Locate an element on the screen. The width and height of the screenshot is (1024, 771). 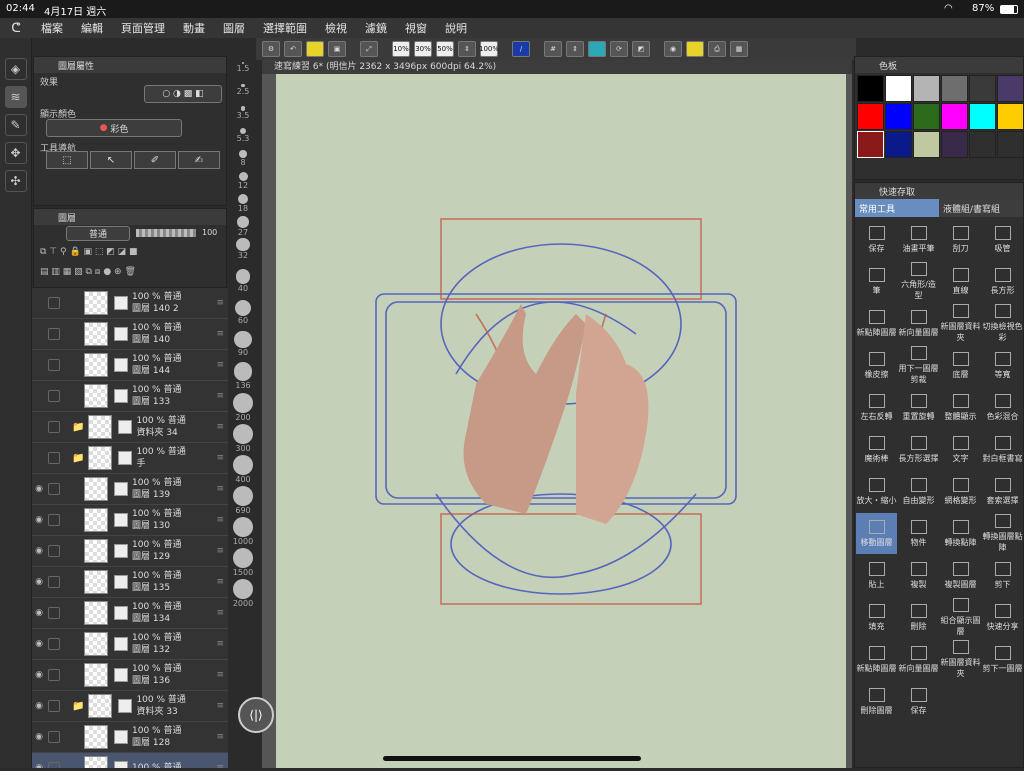
brush-size-option: 690 is located at coordinates (243, 499).